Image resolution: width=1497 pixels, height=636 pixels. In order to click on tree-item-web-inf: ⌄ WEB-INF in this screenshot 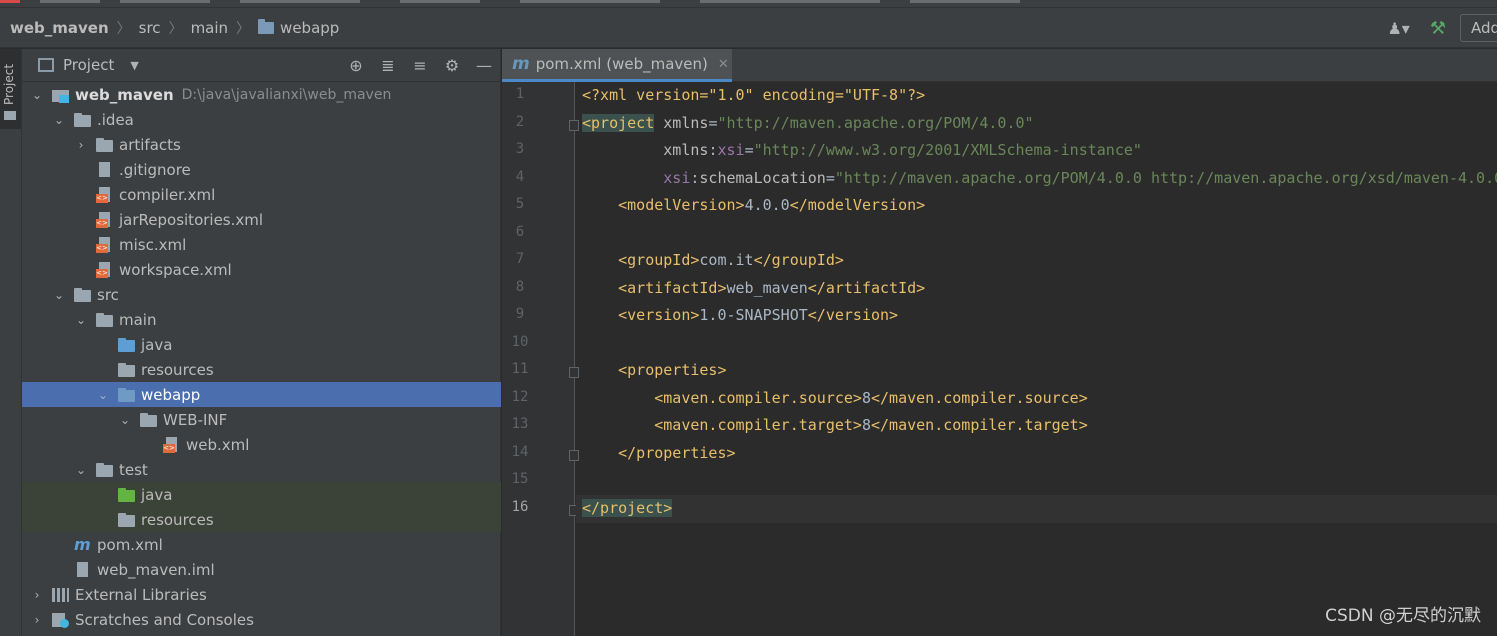, I will do `click(261, 419)`.